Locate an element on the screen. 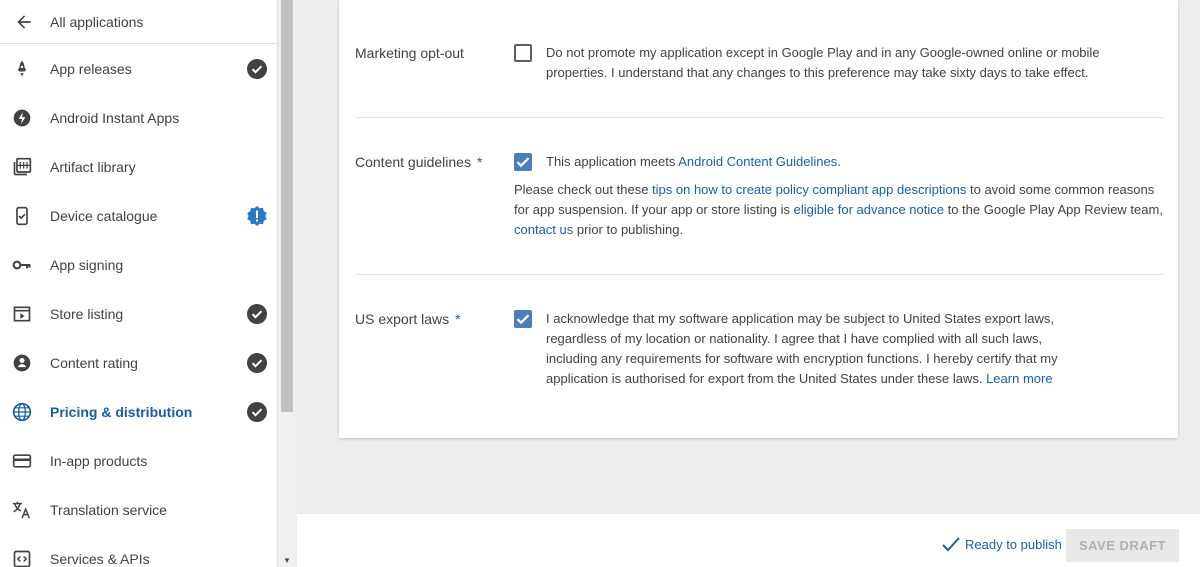  sidebar-item-label: In-app products is located at coordinates (99, 460).